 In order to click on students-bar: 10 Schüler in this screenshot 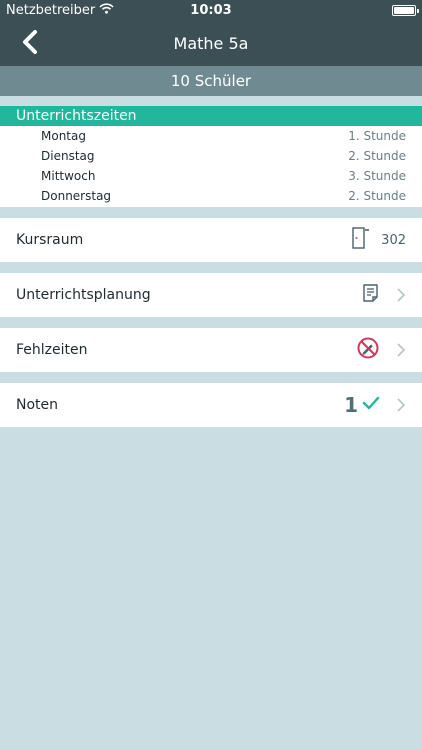, I will do `click(211, 81)`.